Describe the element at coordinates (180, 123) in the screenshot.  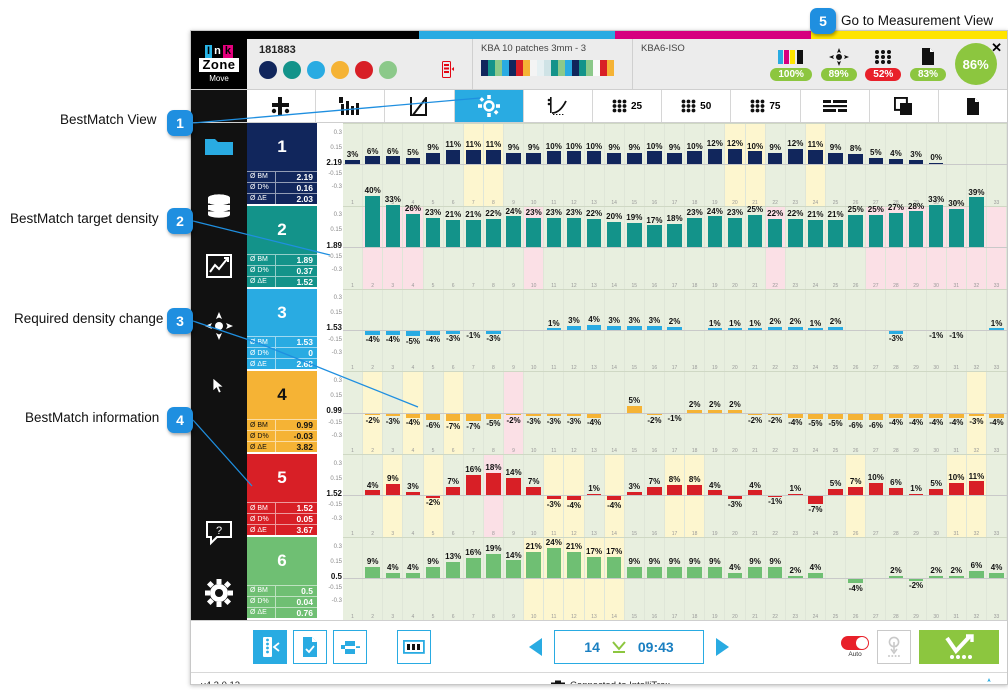
I see `annotation-badge-1: 1` at that location.